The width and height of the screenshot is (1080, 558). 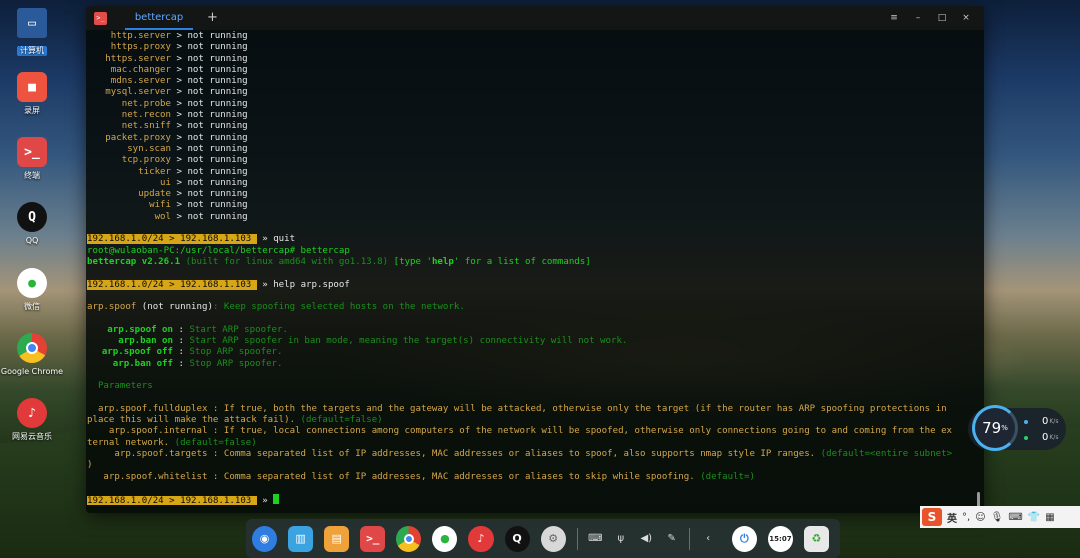 What do you see at coordinates (138, 58) in the screenshot?
I see `module-name: https.server` at bounding box center [138, 58].